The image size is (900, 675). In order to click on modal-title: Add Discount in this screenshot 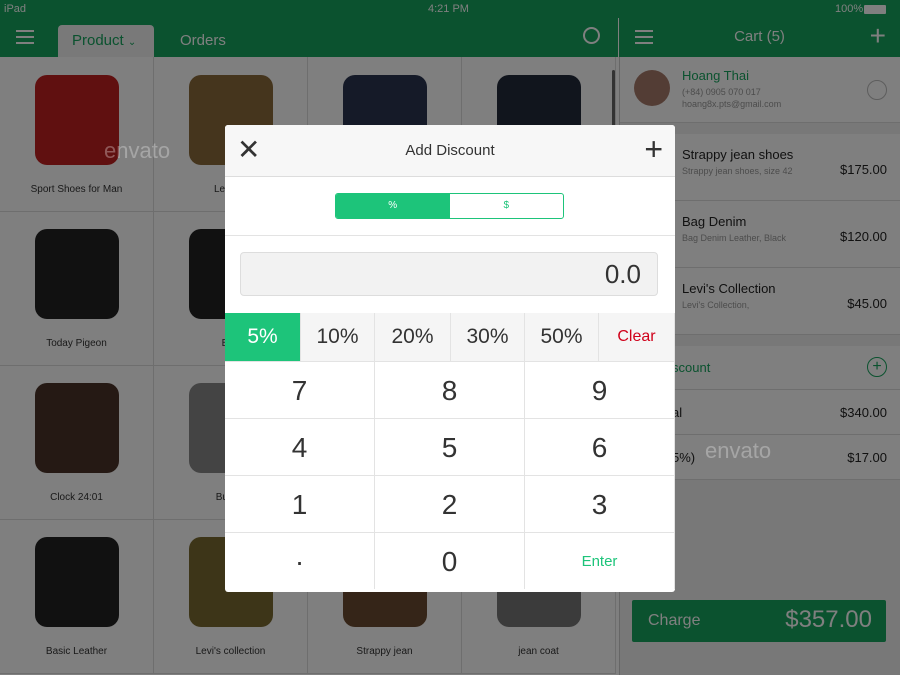, I will do `click(450, 150)`.